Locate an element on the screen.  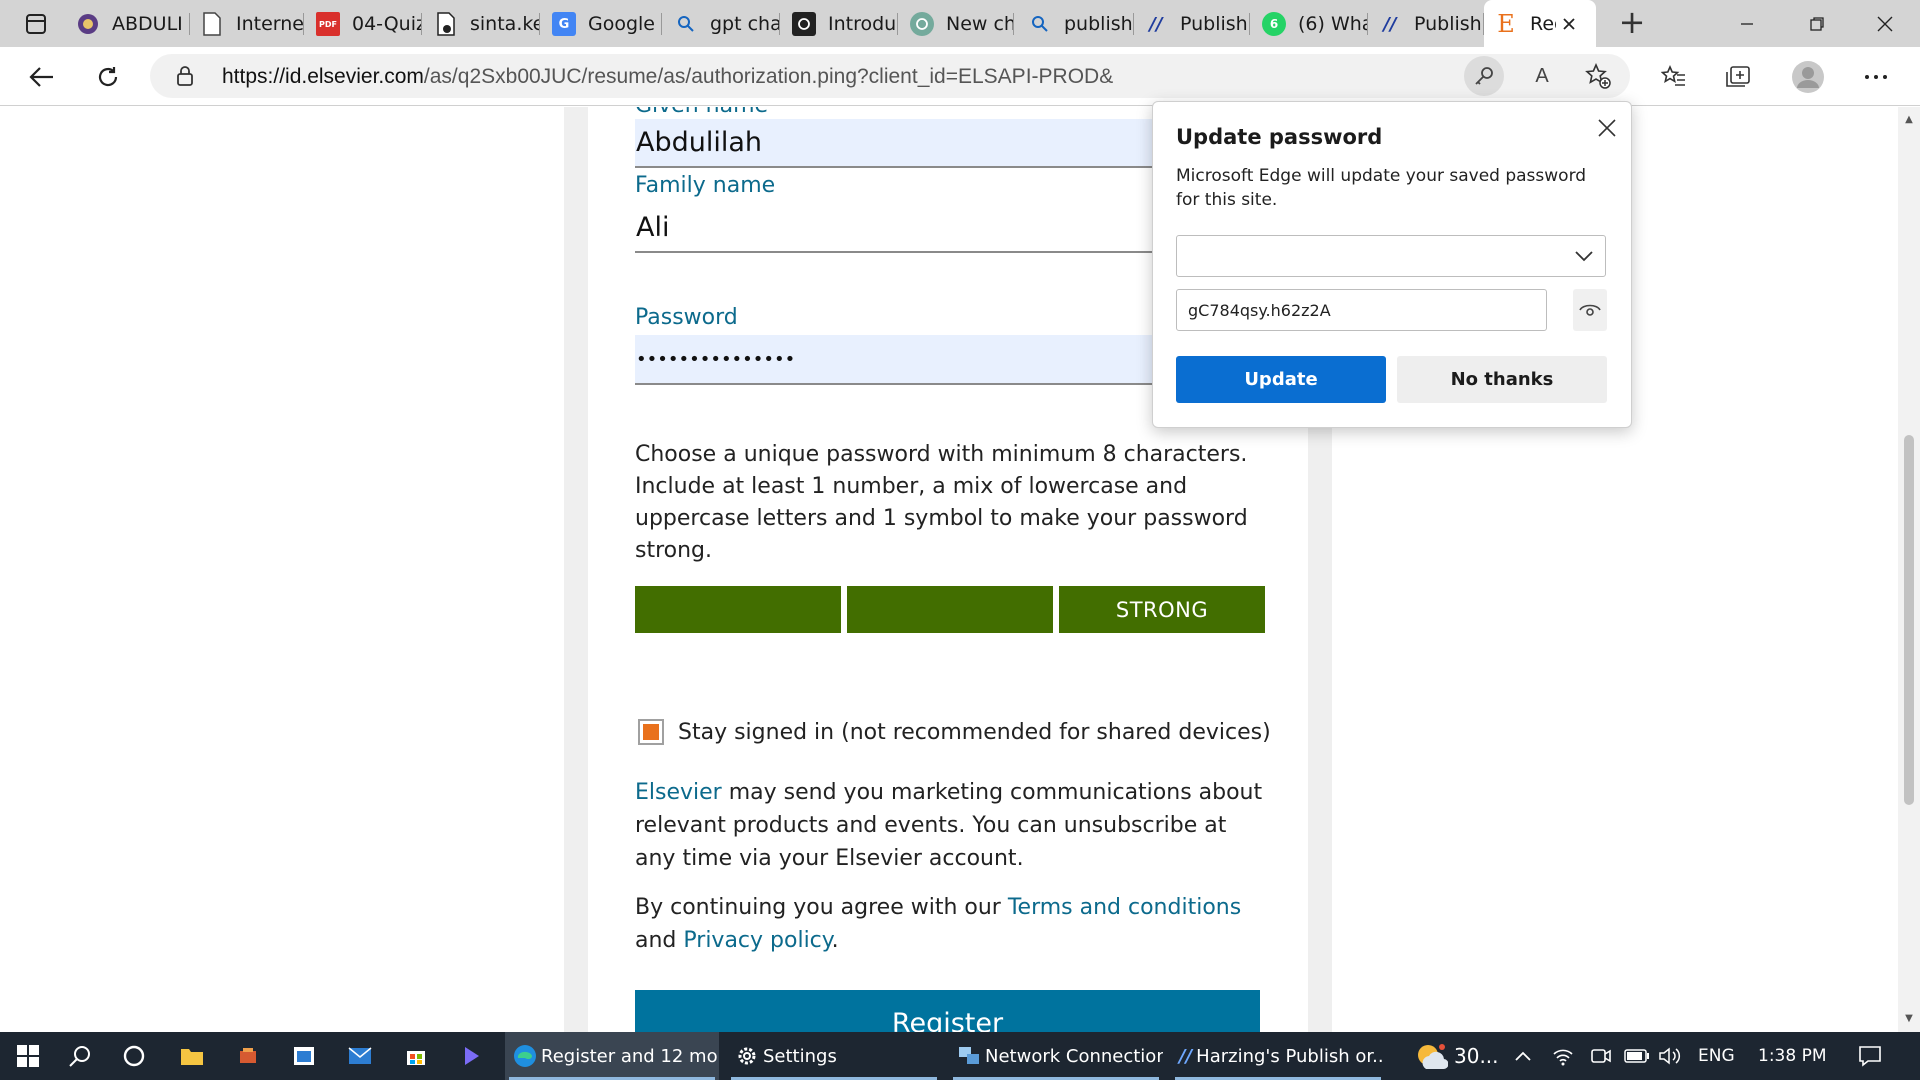
tab-register-active: E Reg is located at coordinates (1540, 23).